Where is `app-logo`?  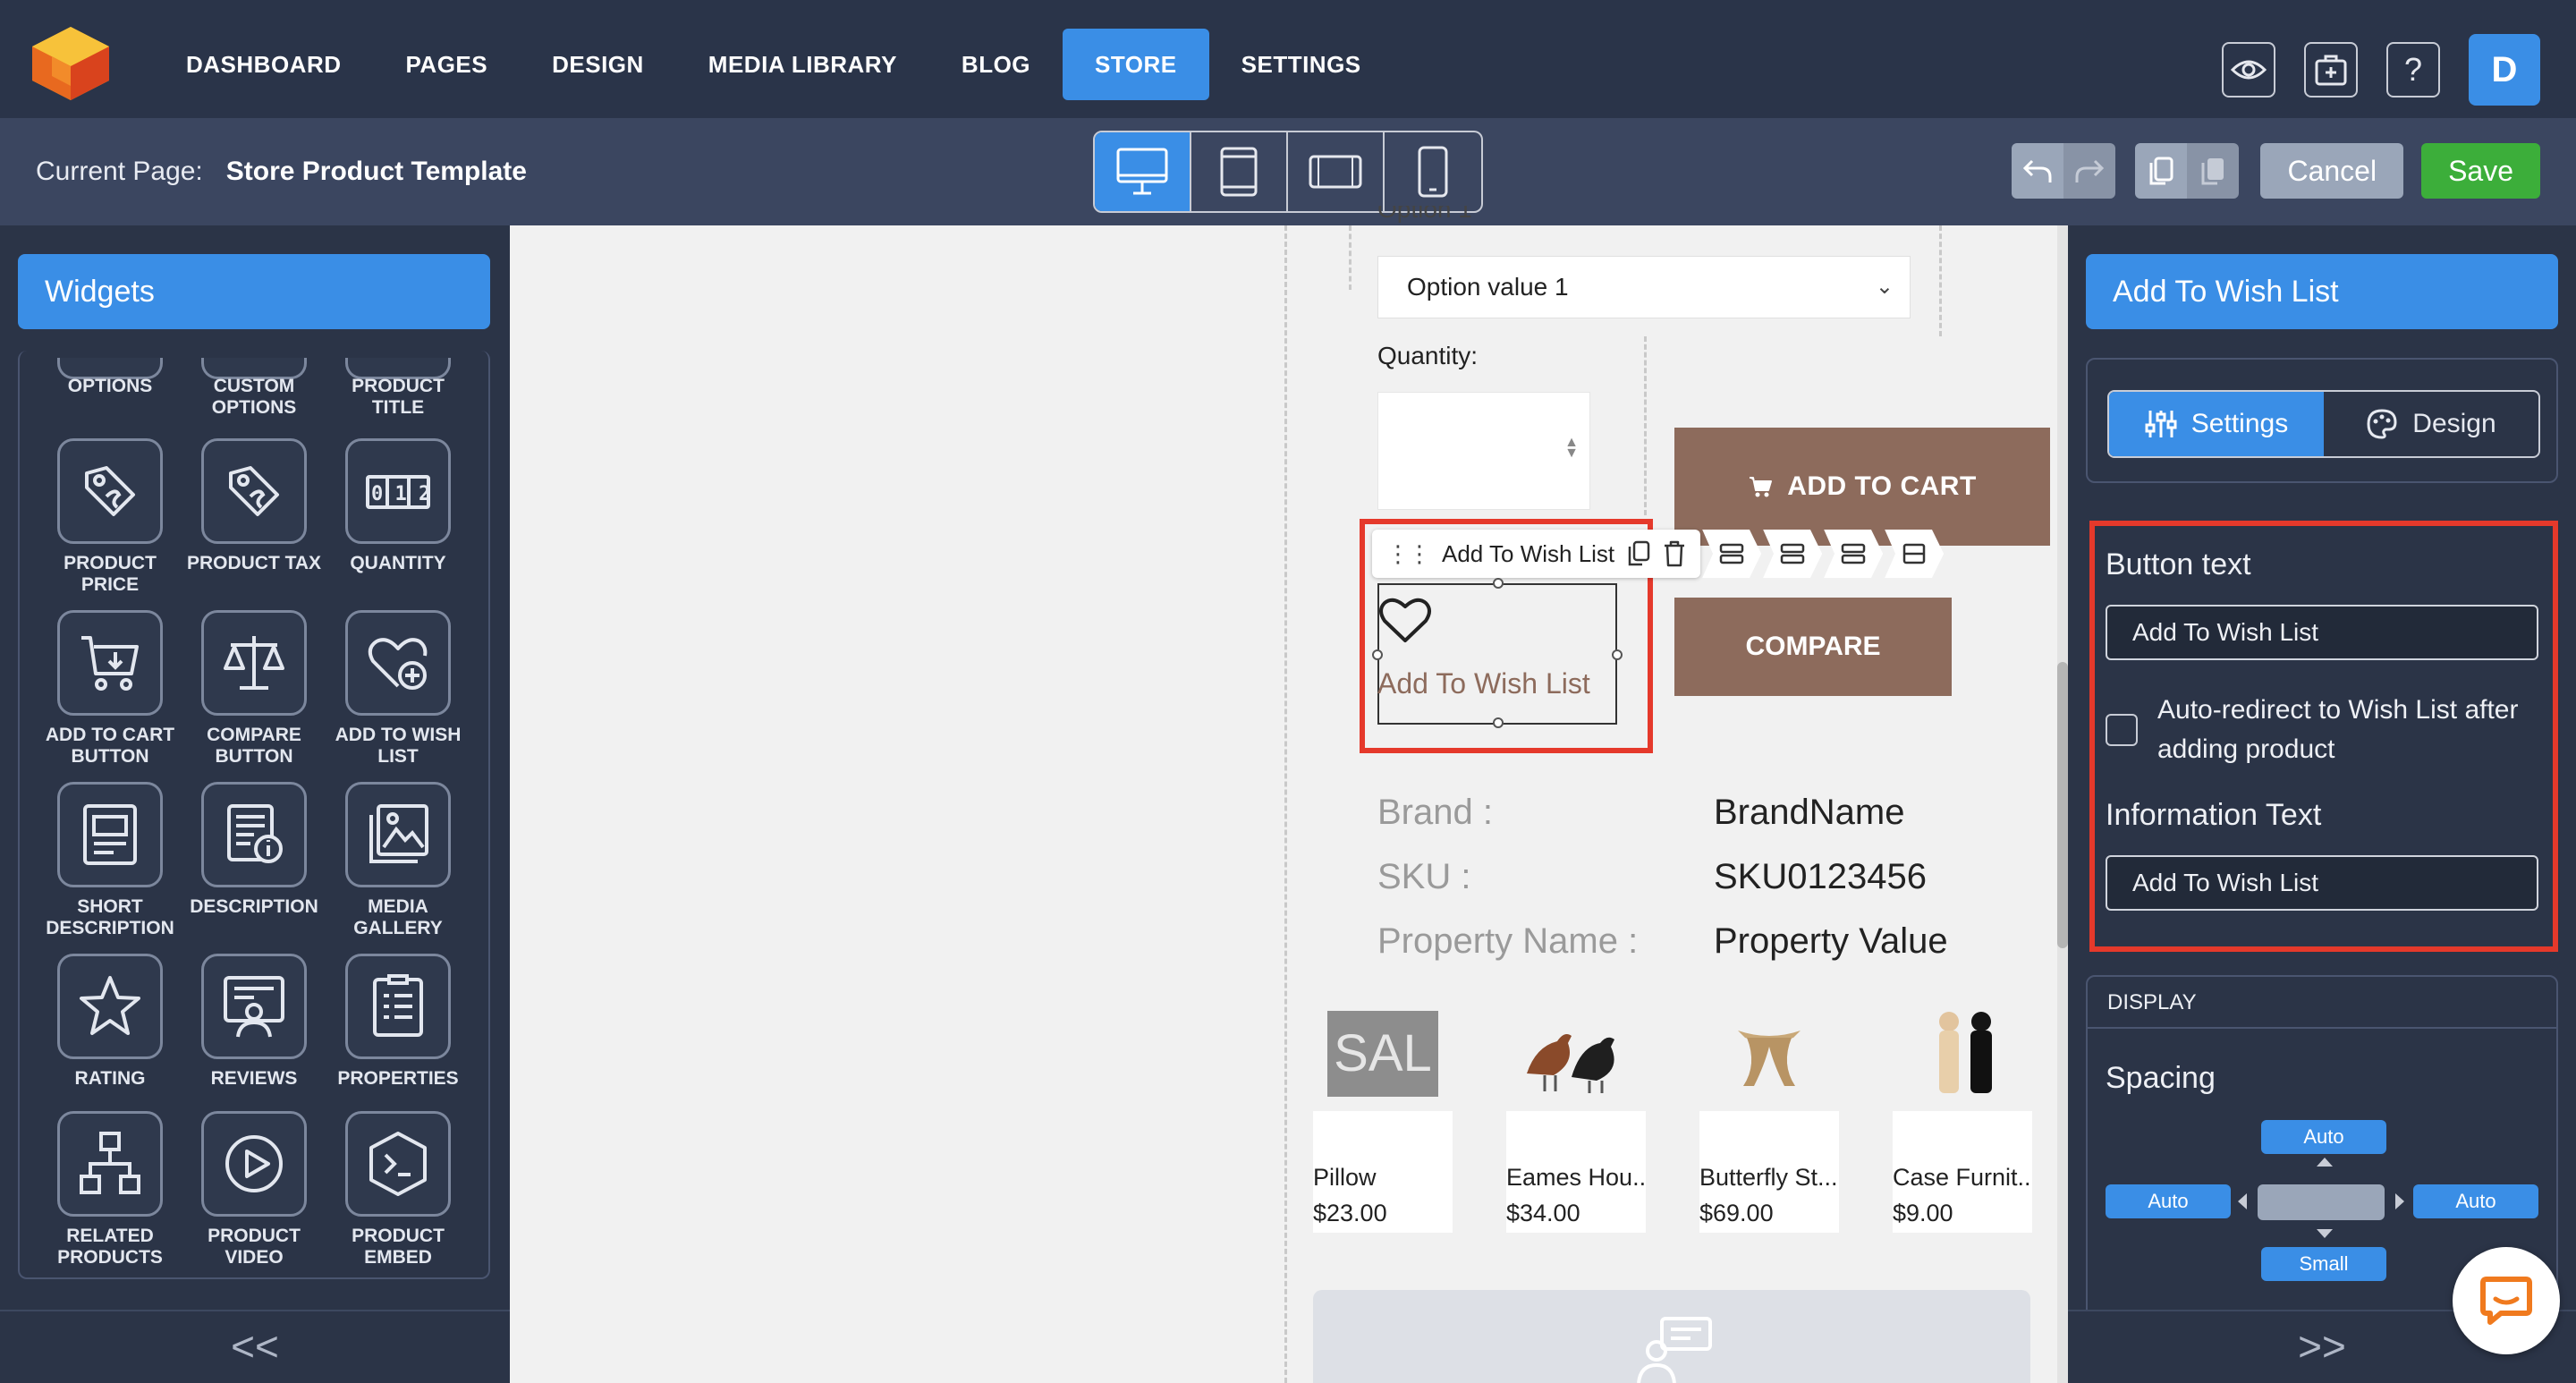 app-logo is located at coordinates (70, 63).